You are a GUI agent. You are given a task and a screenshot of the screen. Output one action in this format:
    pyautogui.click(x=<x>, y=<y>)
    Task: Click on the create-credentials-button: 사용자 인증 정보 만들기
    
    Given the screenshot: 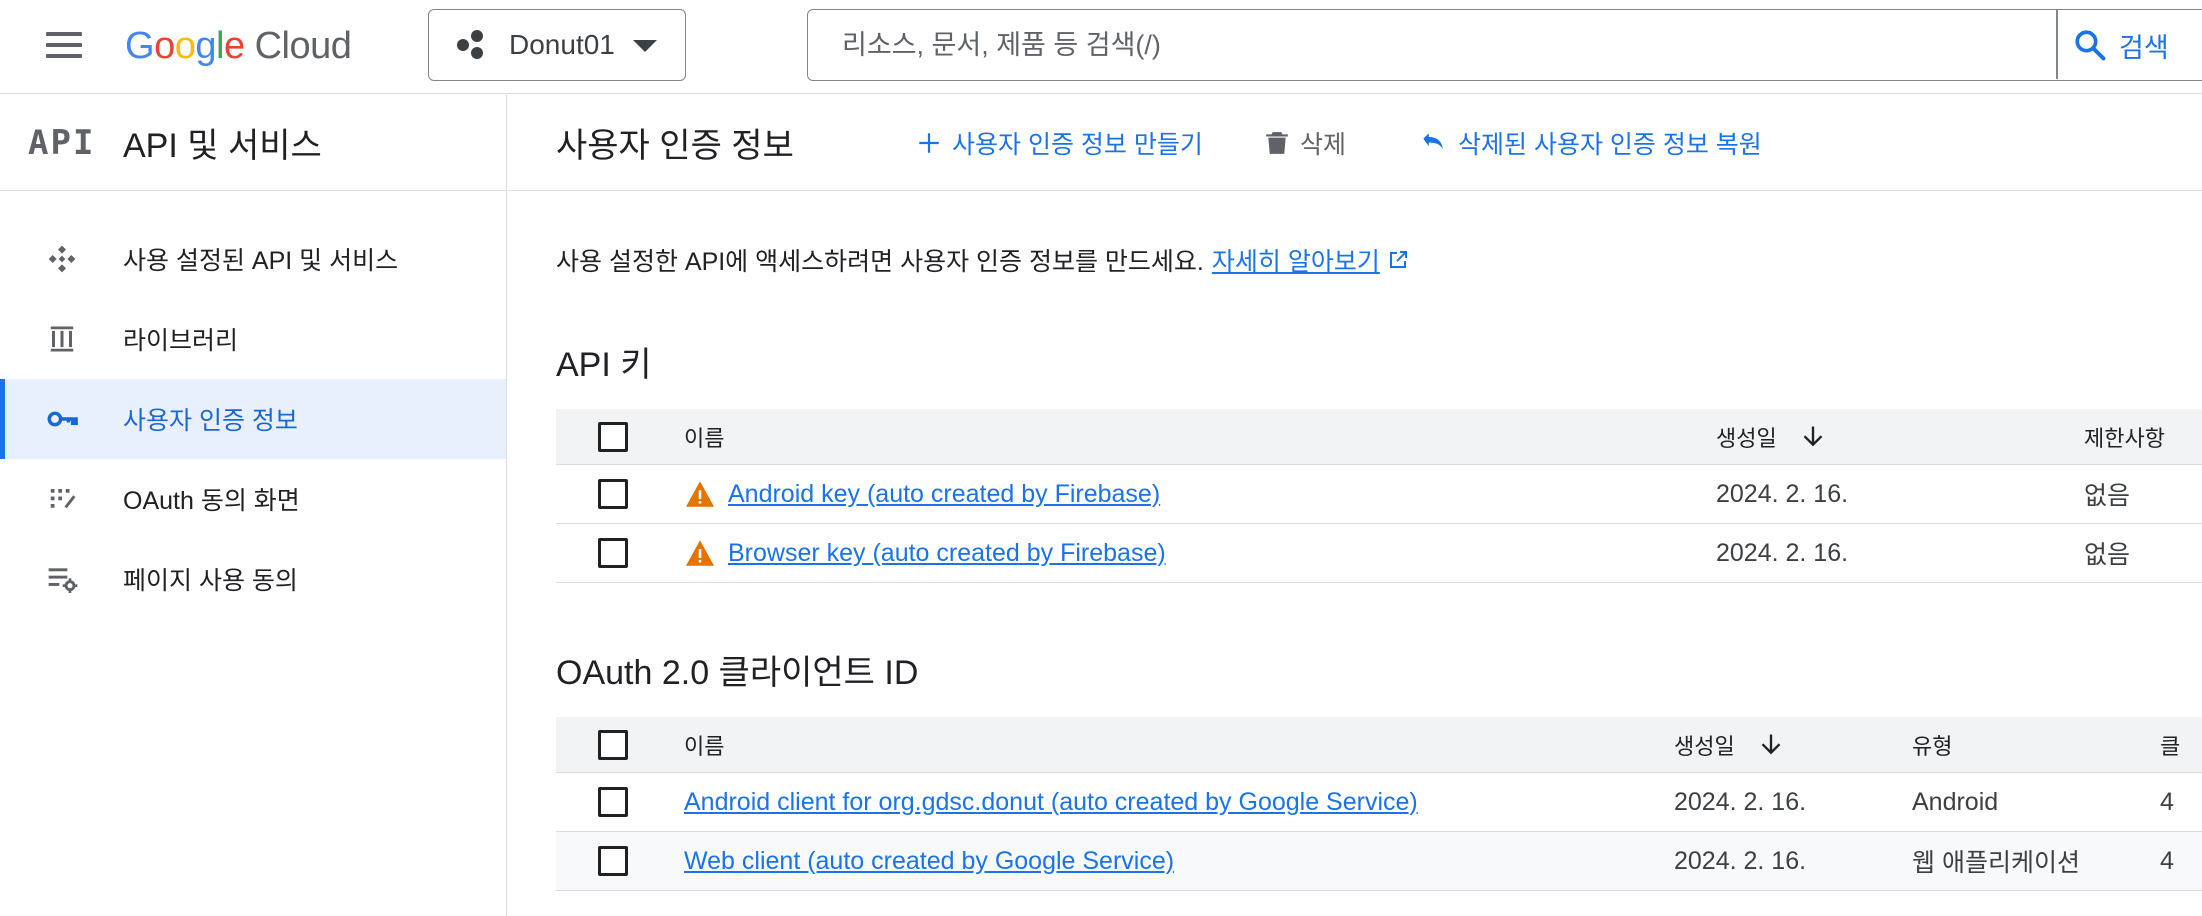 What is the action you would take?
    pyautogui.click(x=1059, y=143)
    